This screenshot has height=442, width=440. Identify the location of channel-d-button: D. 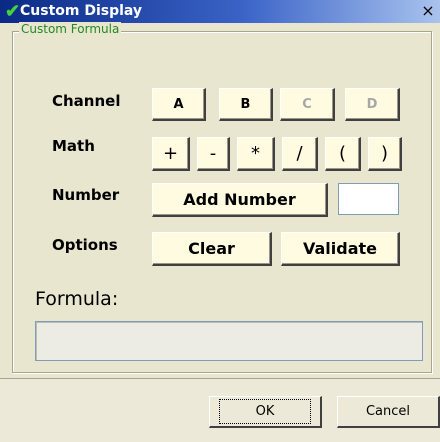
(372, 104).